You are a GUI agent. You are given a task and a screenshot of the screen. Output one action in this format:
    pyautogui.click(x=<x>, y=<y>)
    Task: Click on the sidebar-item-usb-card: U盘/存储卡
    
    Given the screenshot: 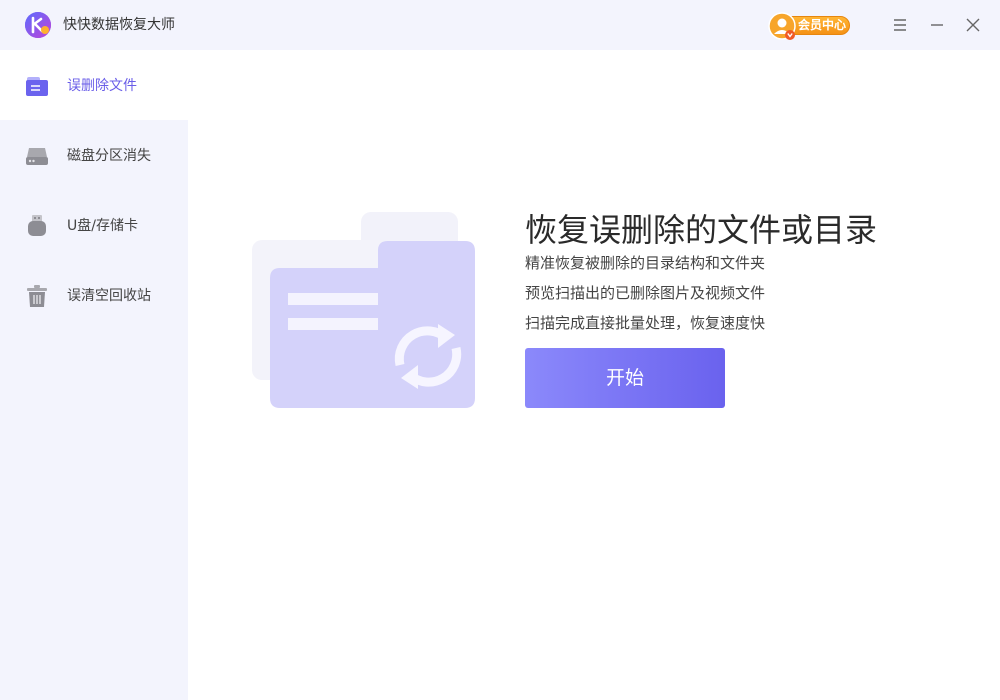 What is the action you would take?
    pyautogui.click(x=94, y=225)
    